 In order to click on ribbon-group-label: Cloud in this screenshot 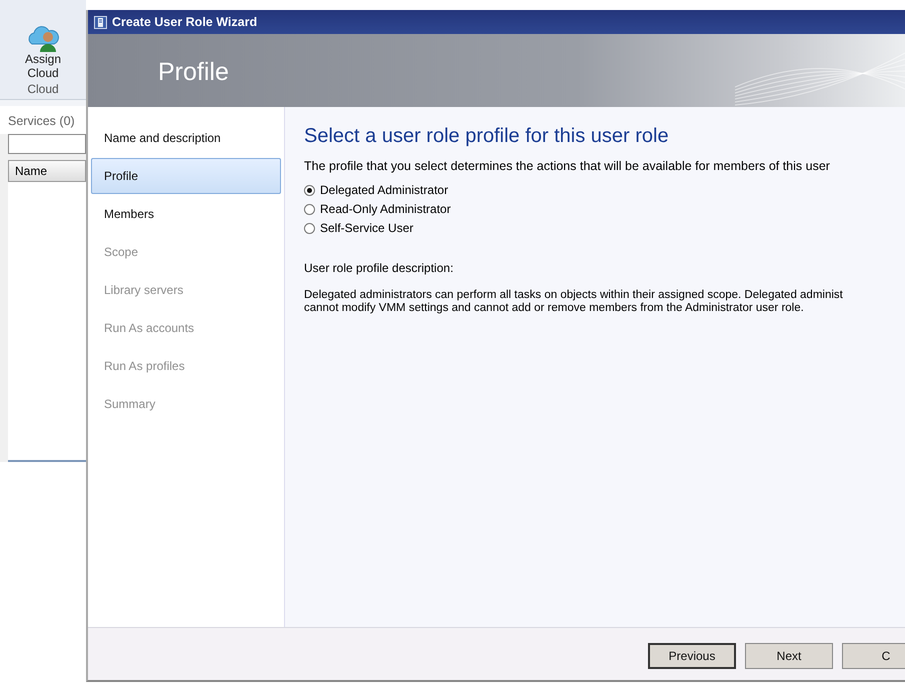, I will do `click(43, 89)`.